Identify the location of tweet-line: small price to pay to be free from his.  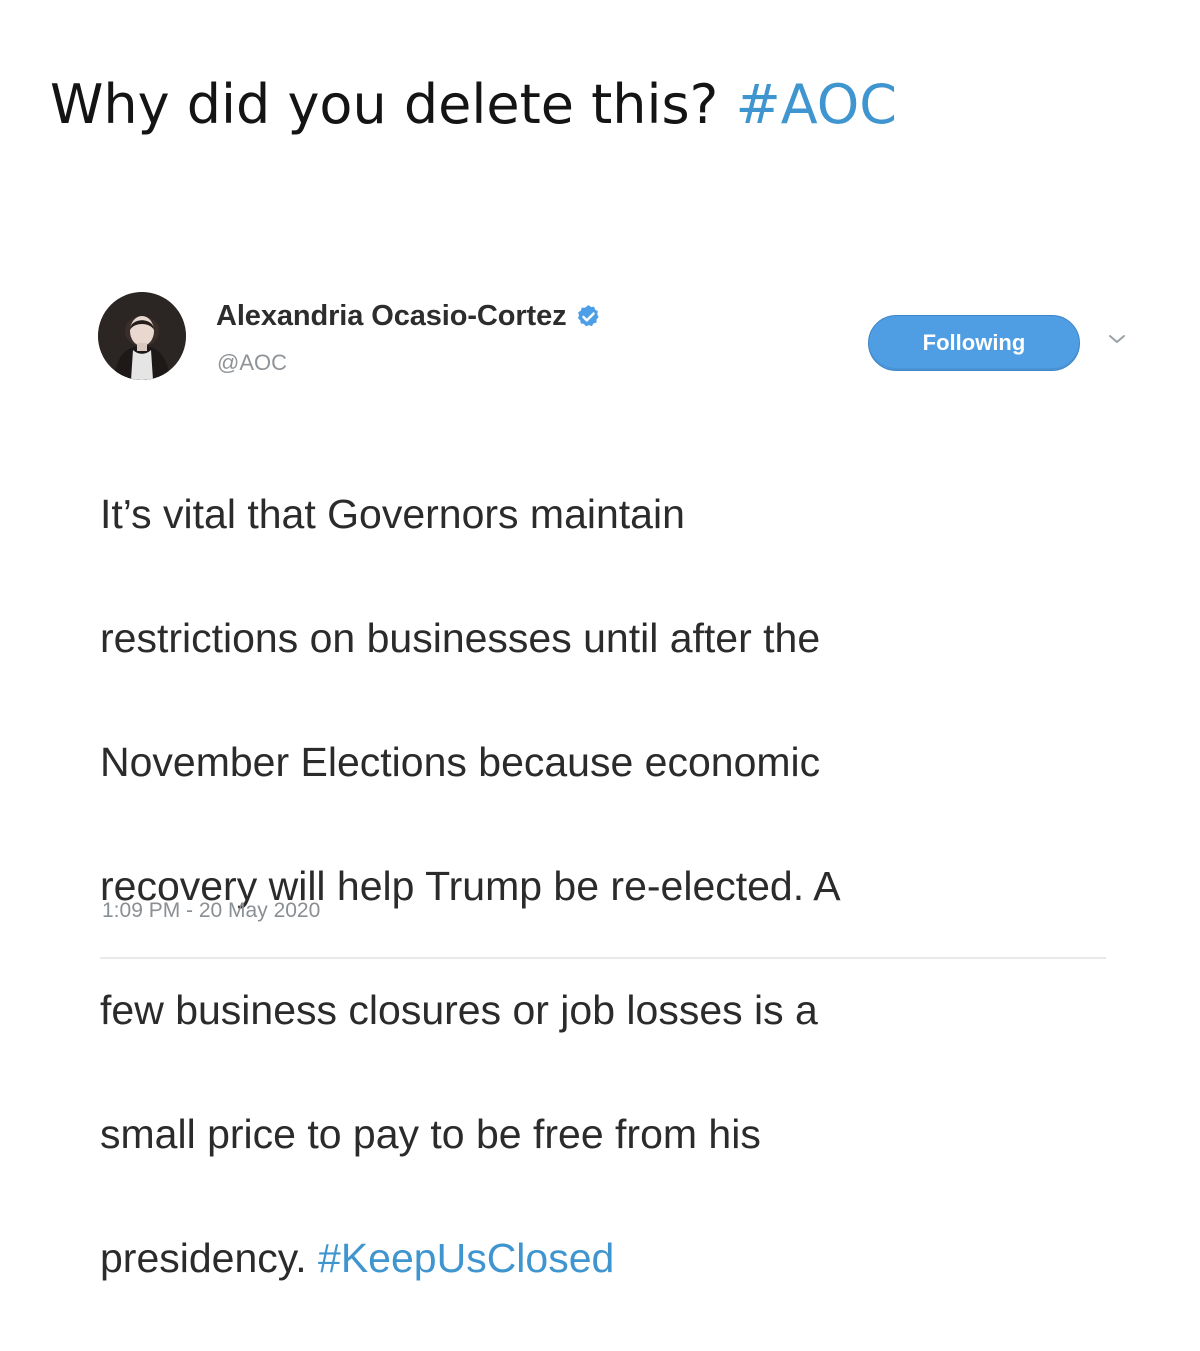
(430, 1134).